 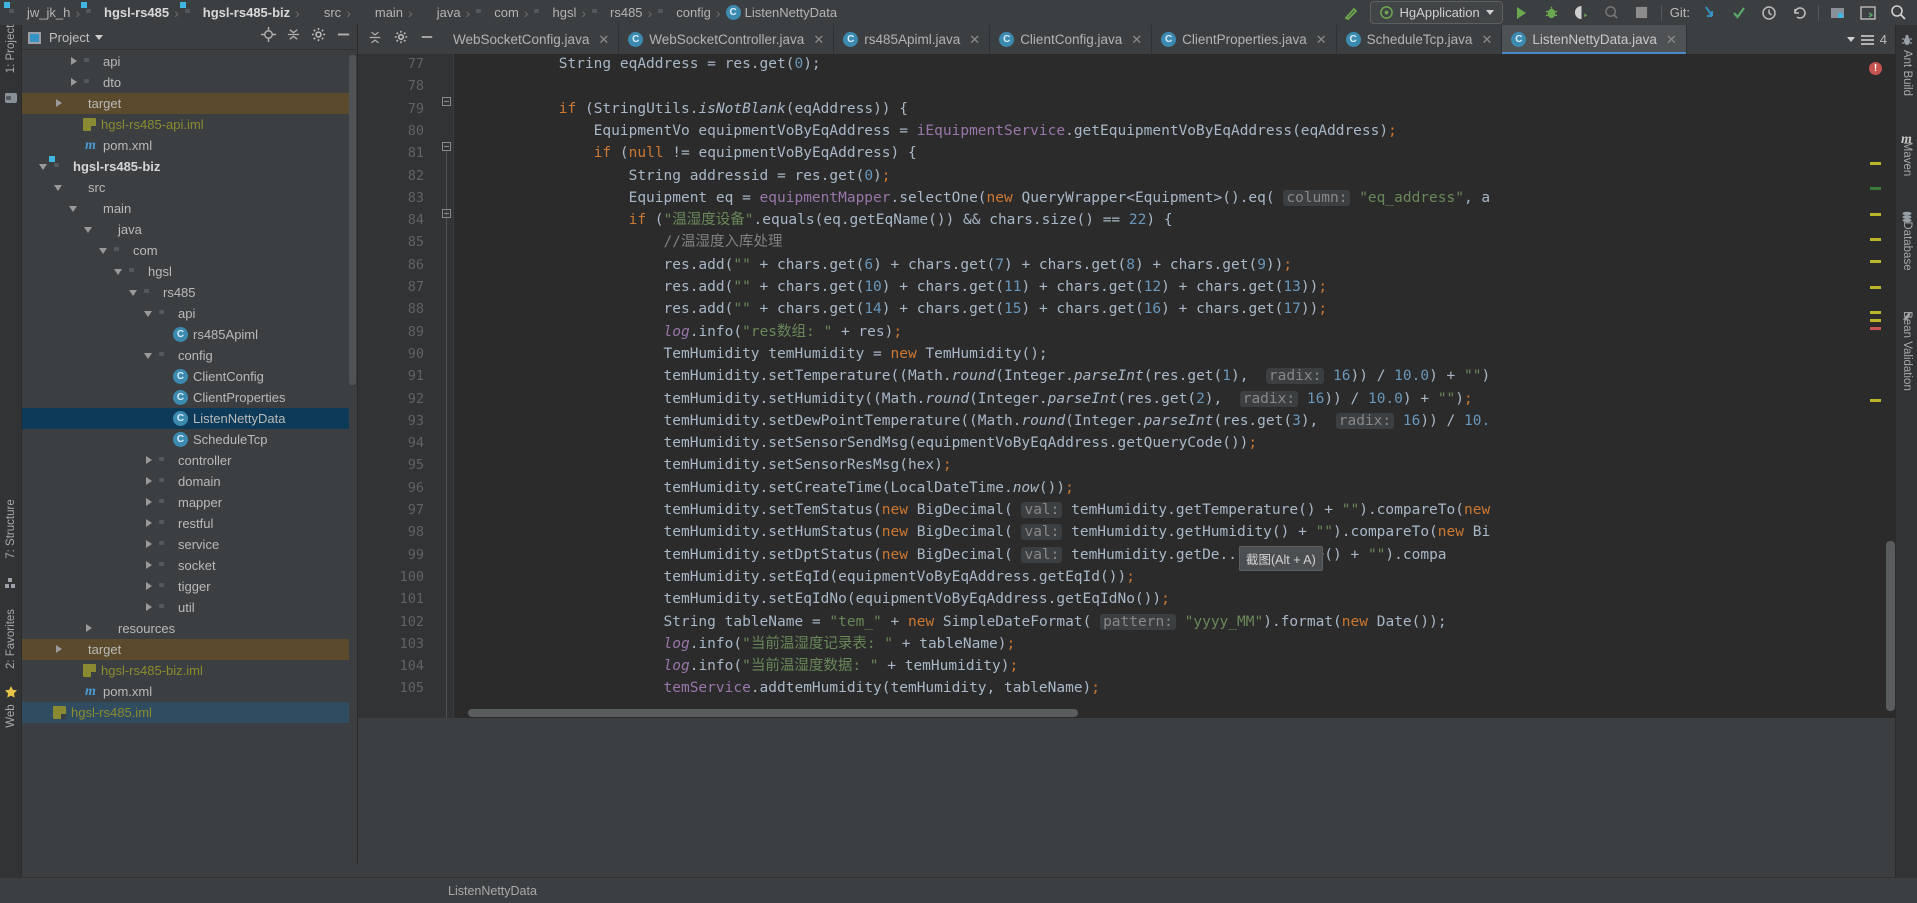 What do you see at coordinates (1522, 13) in the screenshot?
I see `run-icon` at bounding box center [1522, 13].